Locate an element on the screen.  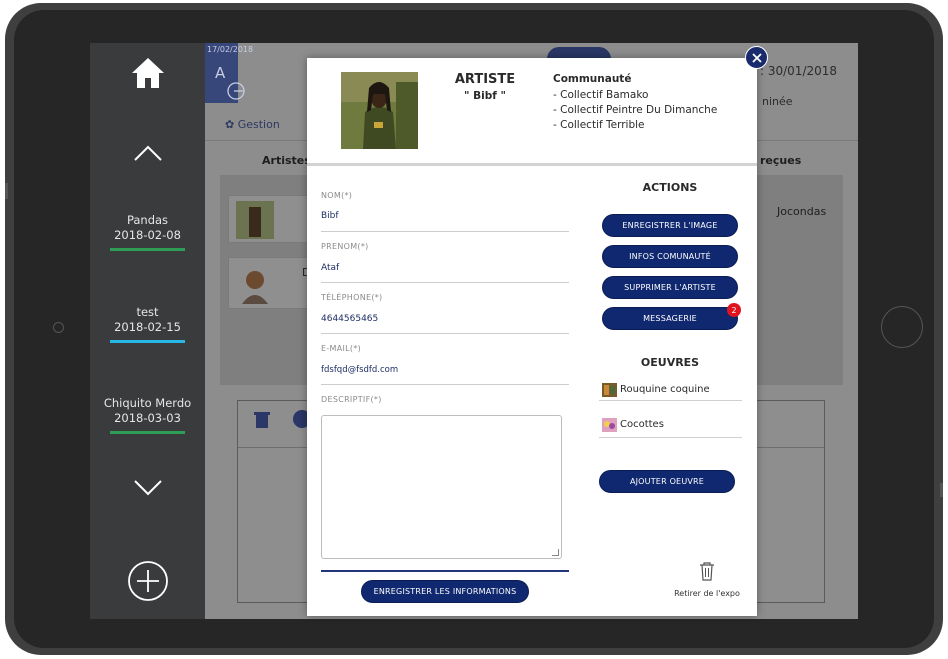
messagerie-badge: 2 is located at coordinates (734, 310).